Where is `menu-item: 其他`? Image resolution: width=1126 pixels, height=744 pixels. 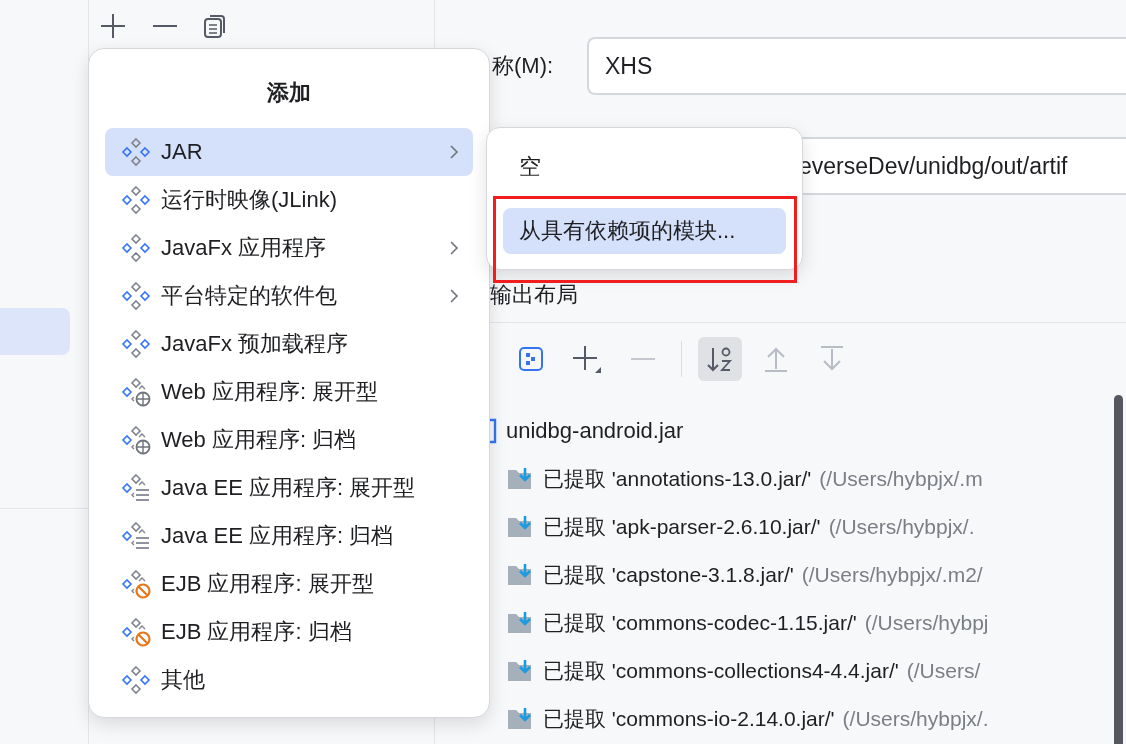 menu-item: 其他 is located at coordinates (289, 680).